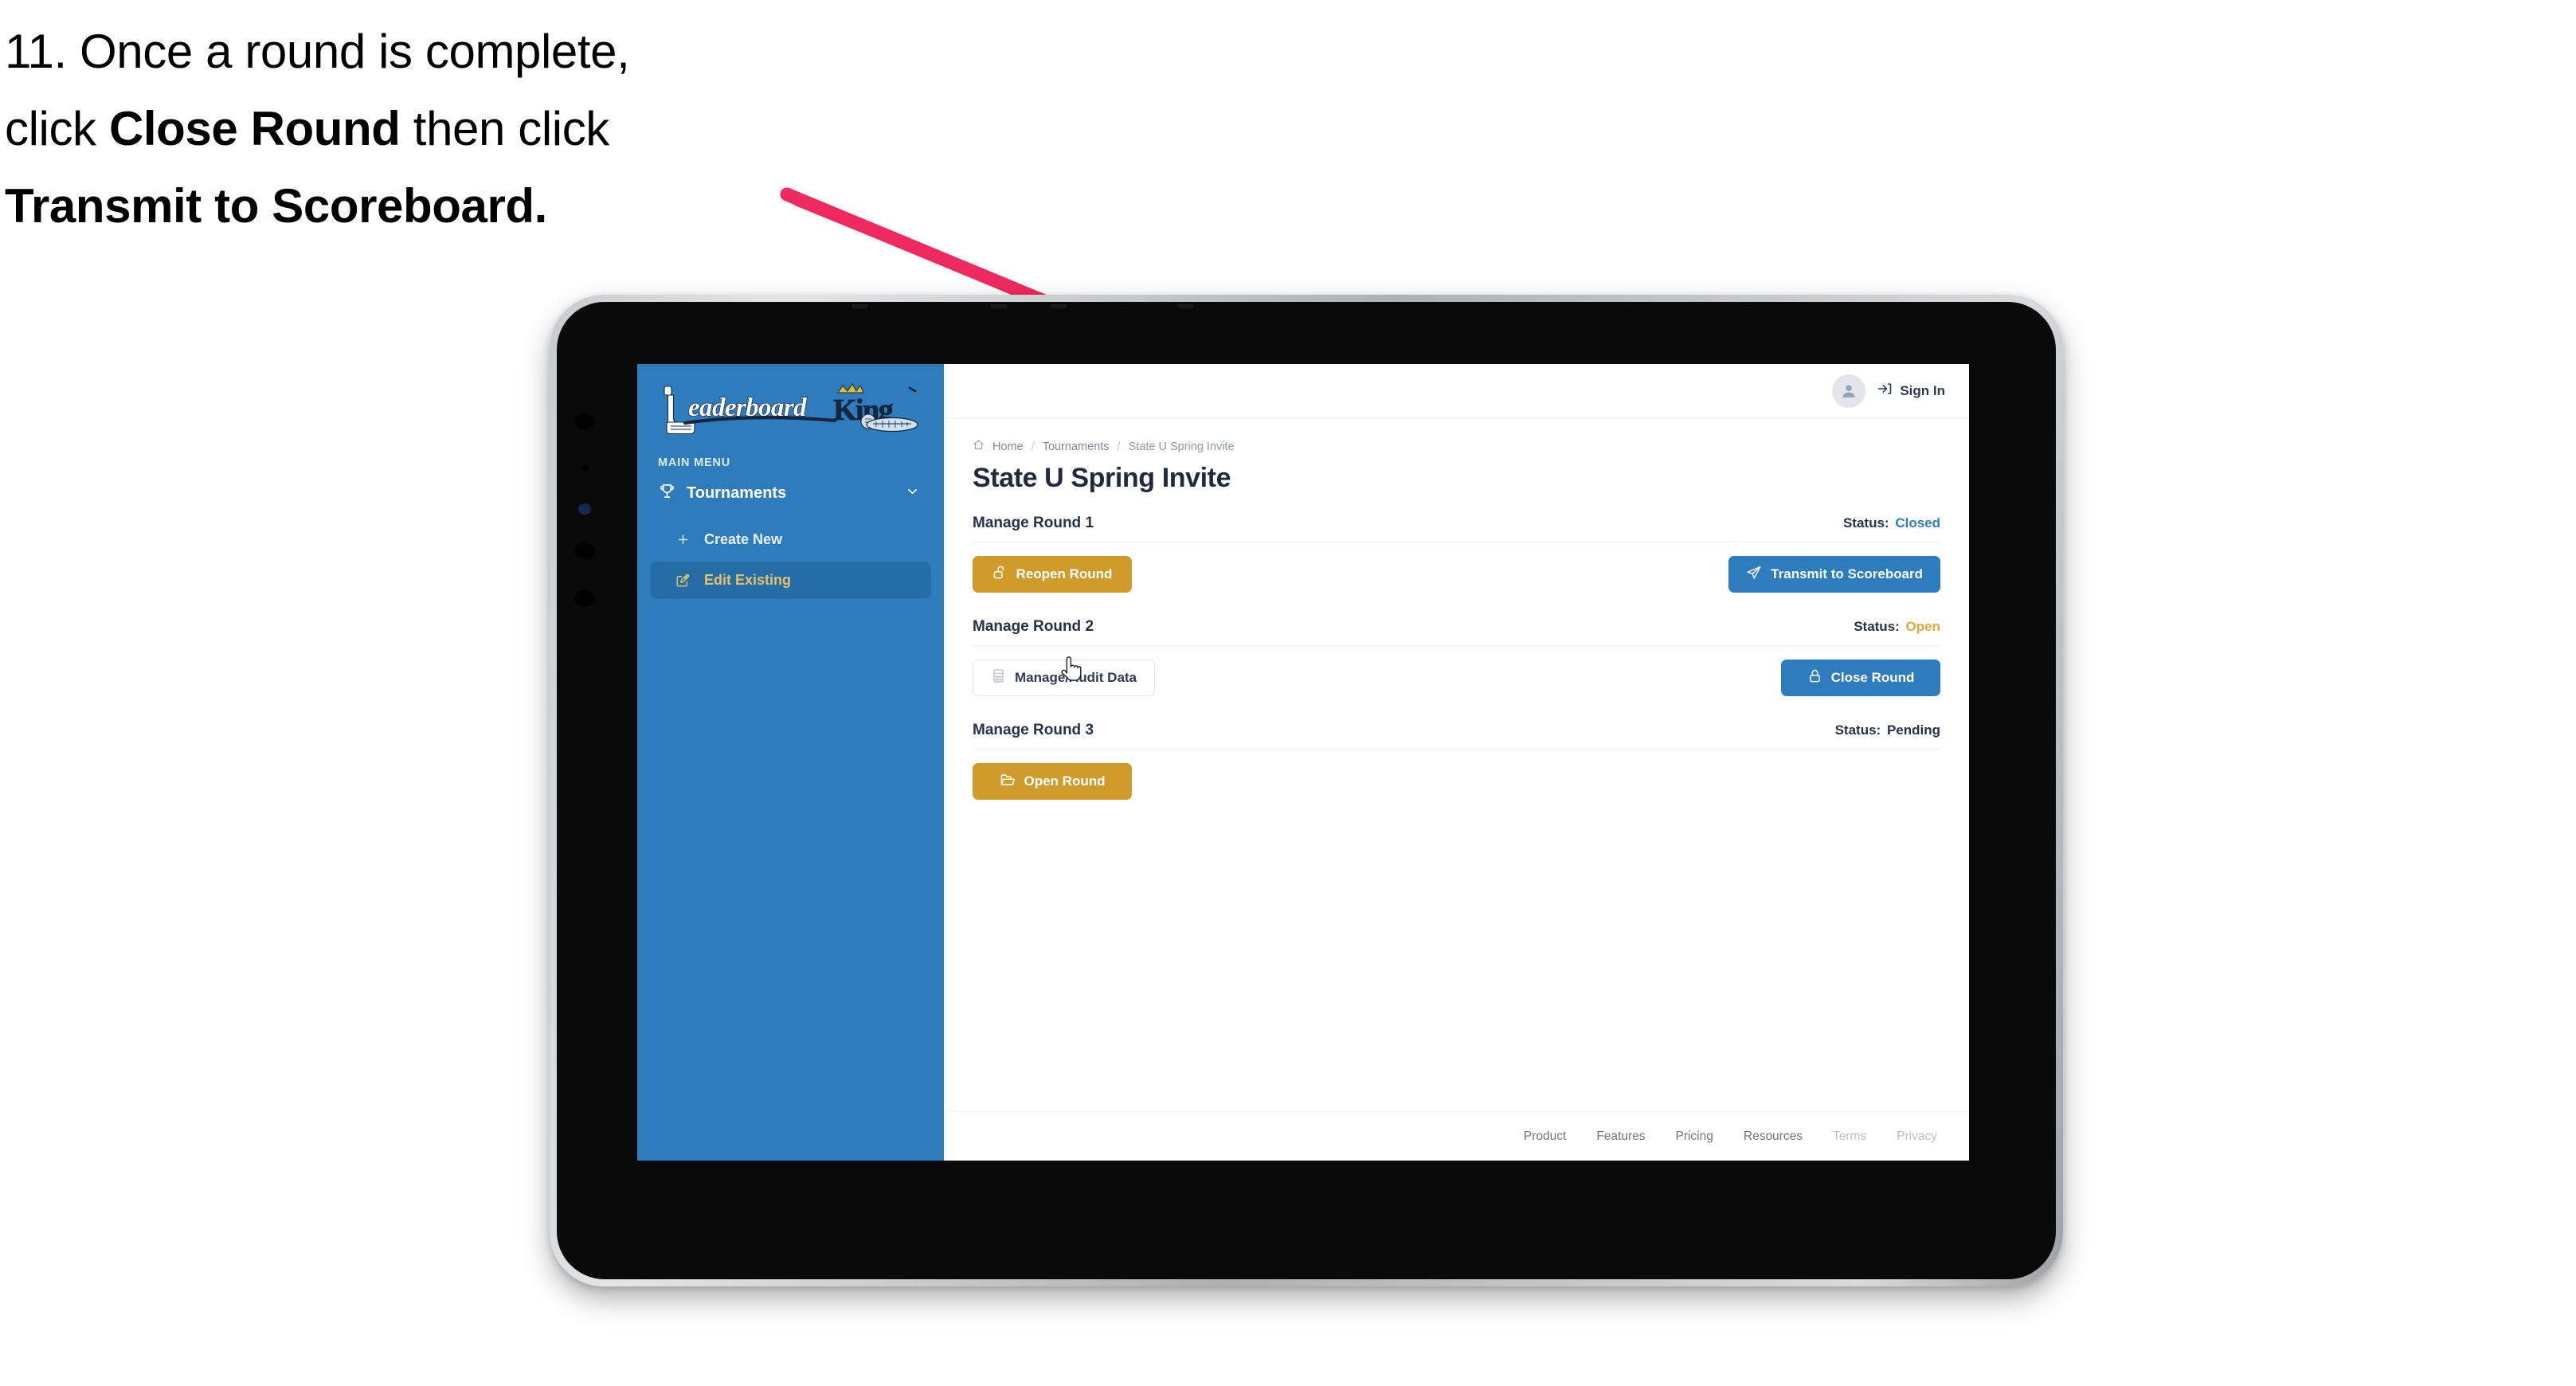 The width and height of the screenshot is (2576, 1386). What do you see at coordinates (1076, 677) in the screenshot?
I see `button-label: Manage/Audit Data` at bounding box center [1076, 677].